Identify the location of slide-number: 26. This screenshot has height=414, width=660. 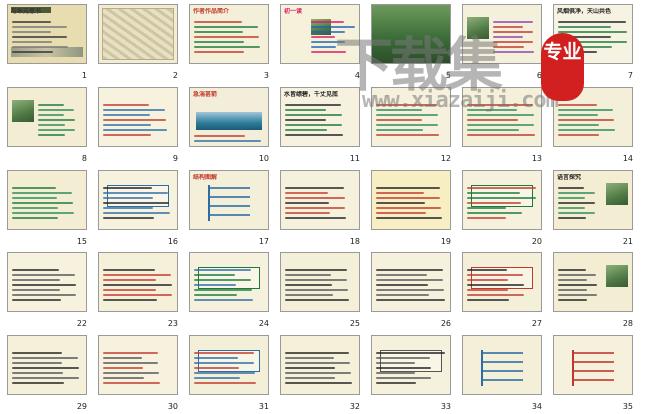
(445, 323).